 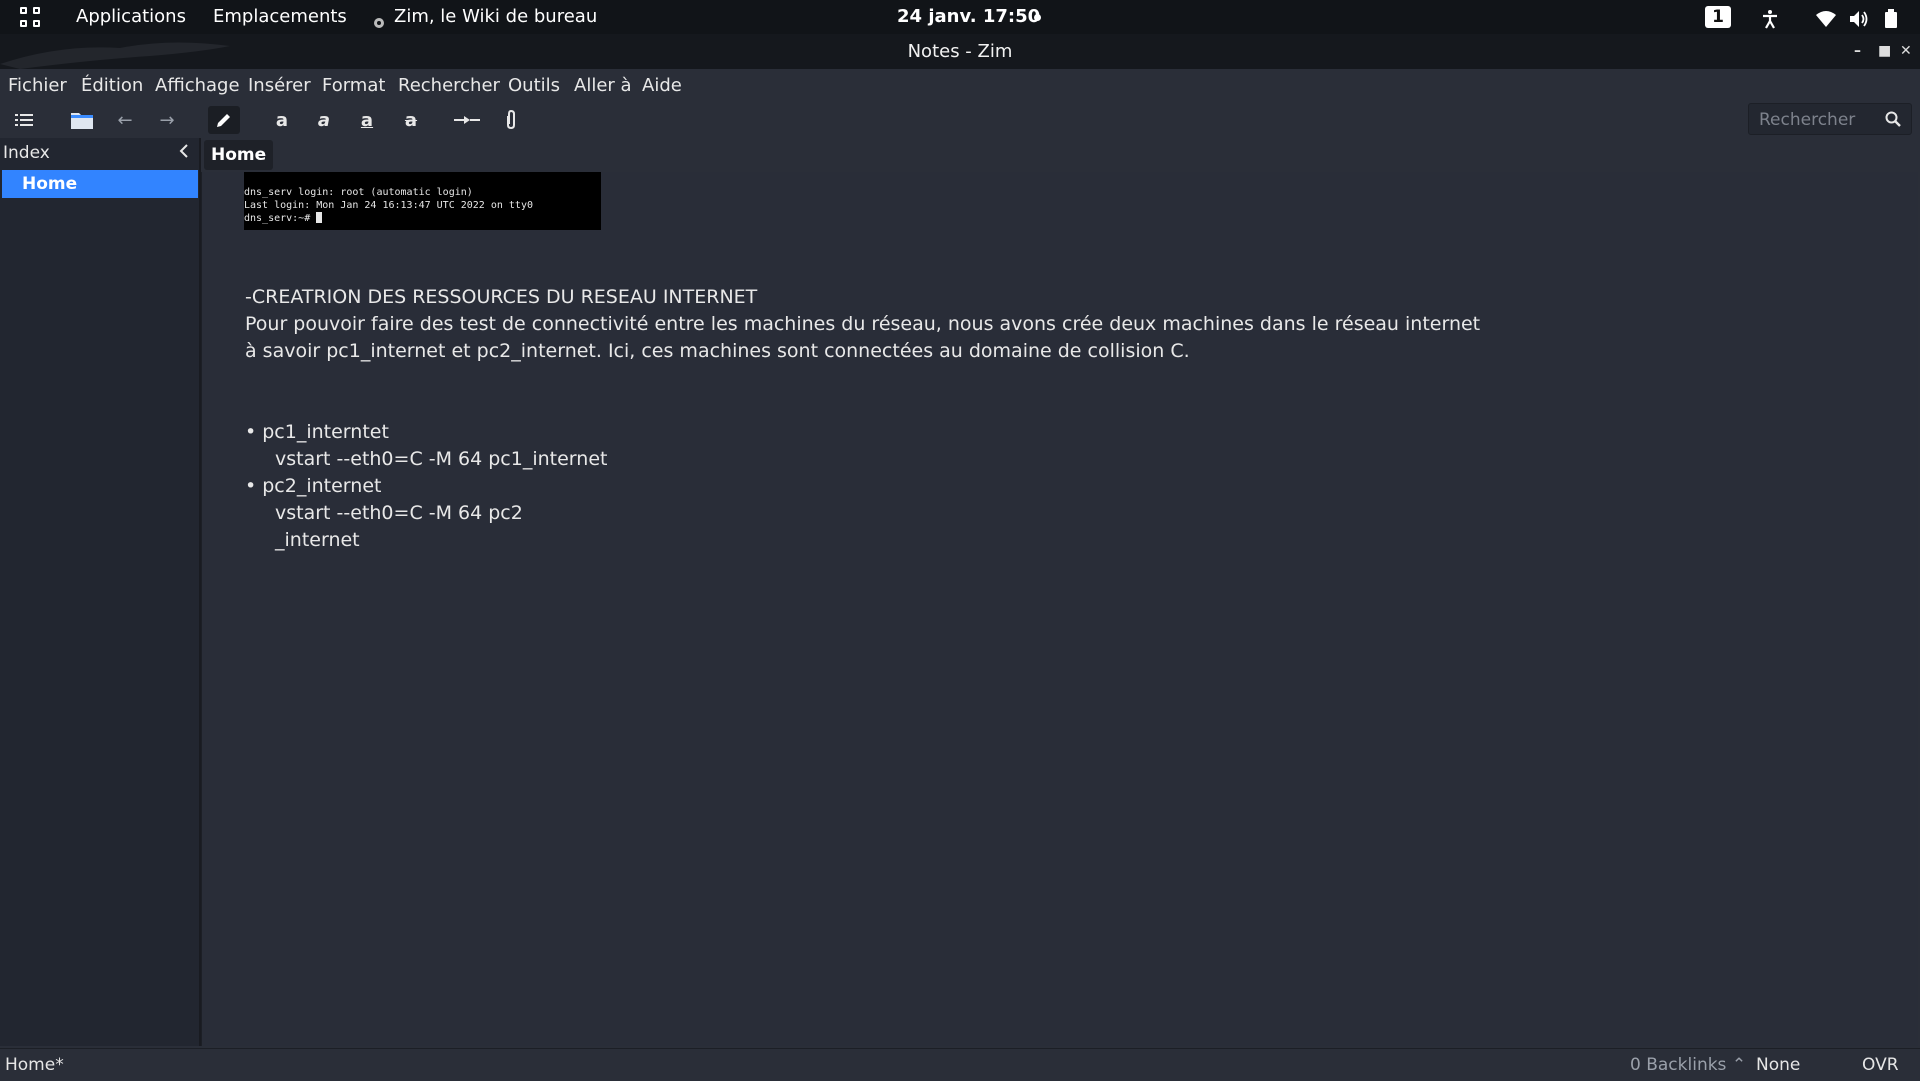 I want to click on forward-arrow-icon: →, so click(x=167, y=120).